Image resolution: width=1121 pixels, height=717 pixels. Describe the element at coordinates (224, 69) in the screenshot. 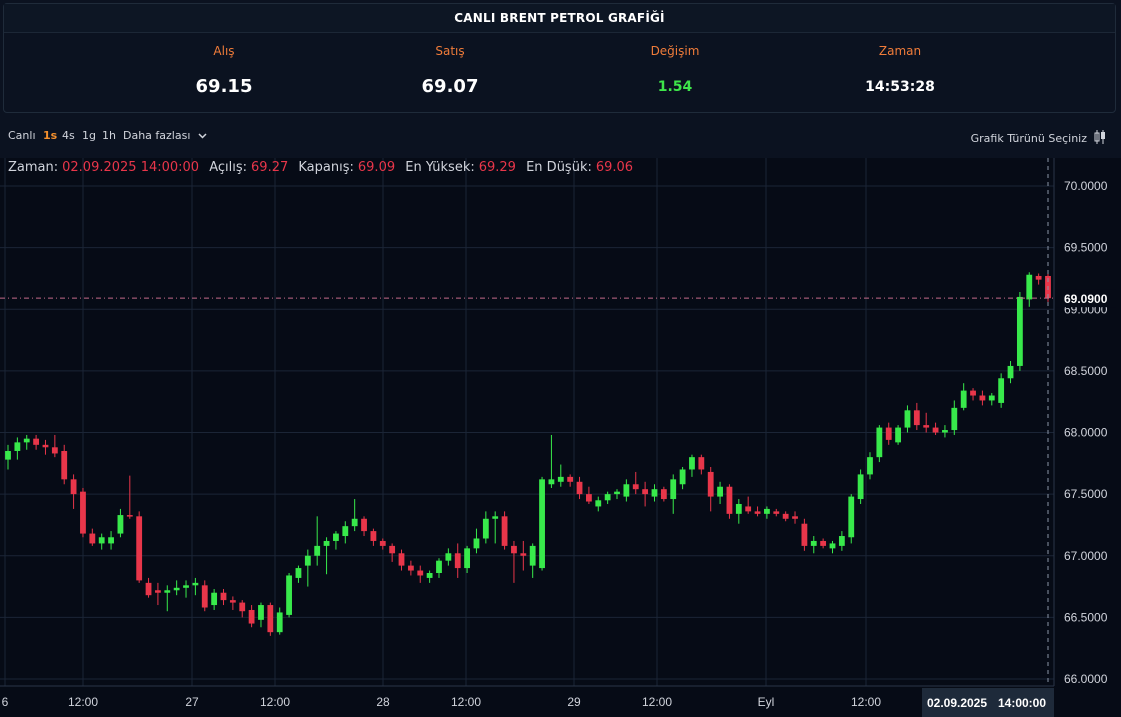

I see `stat-bid: Alış 69.15` at that location.